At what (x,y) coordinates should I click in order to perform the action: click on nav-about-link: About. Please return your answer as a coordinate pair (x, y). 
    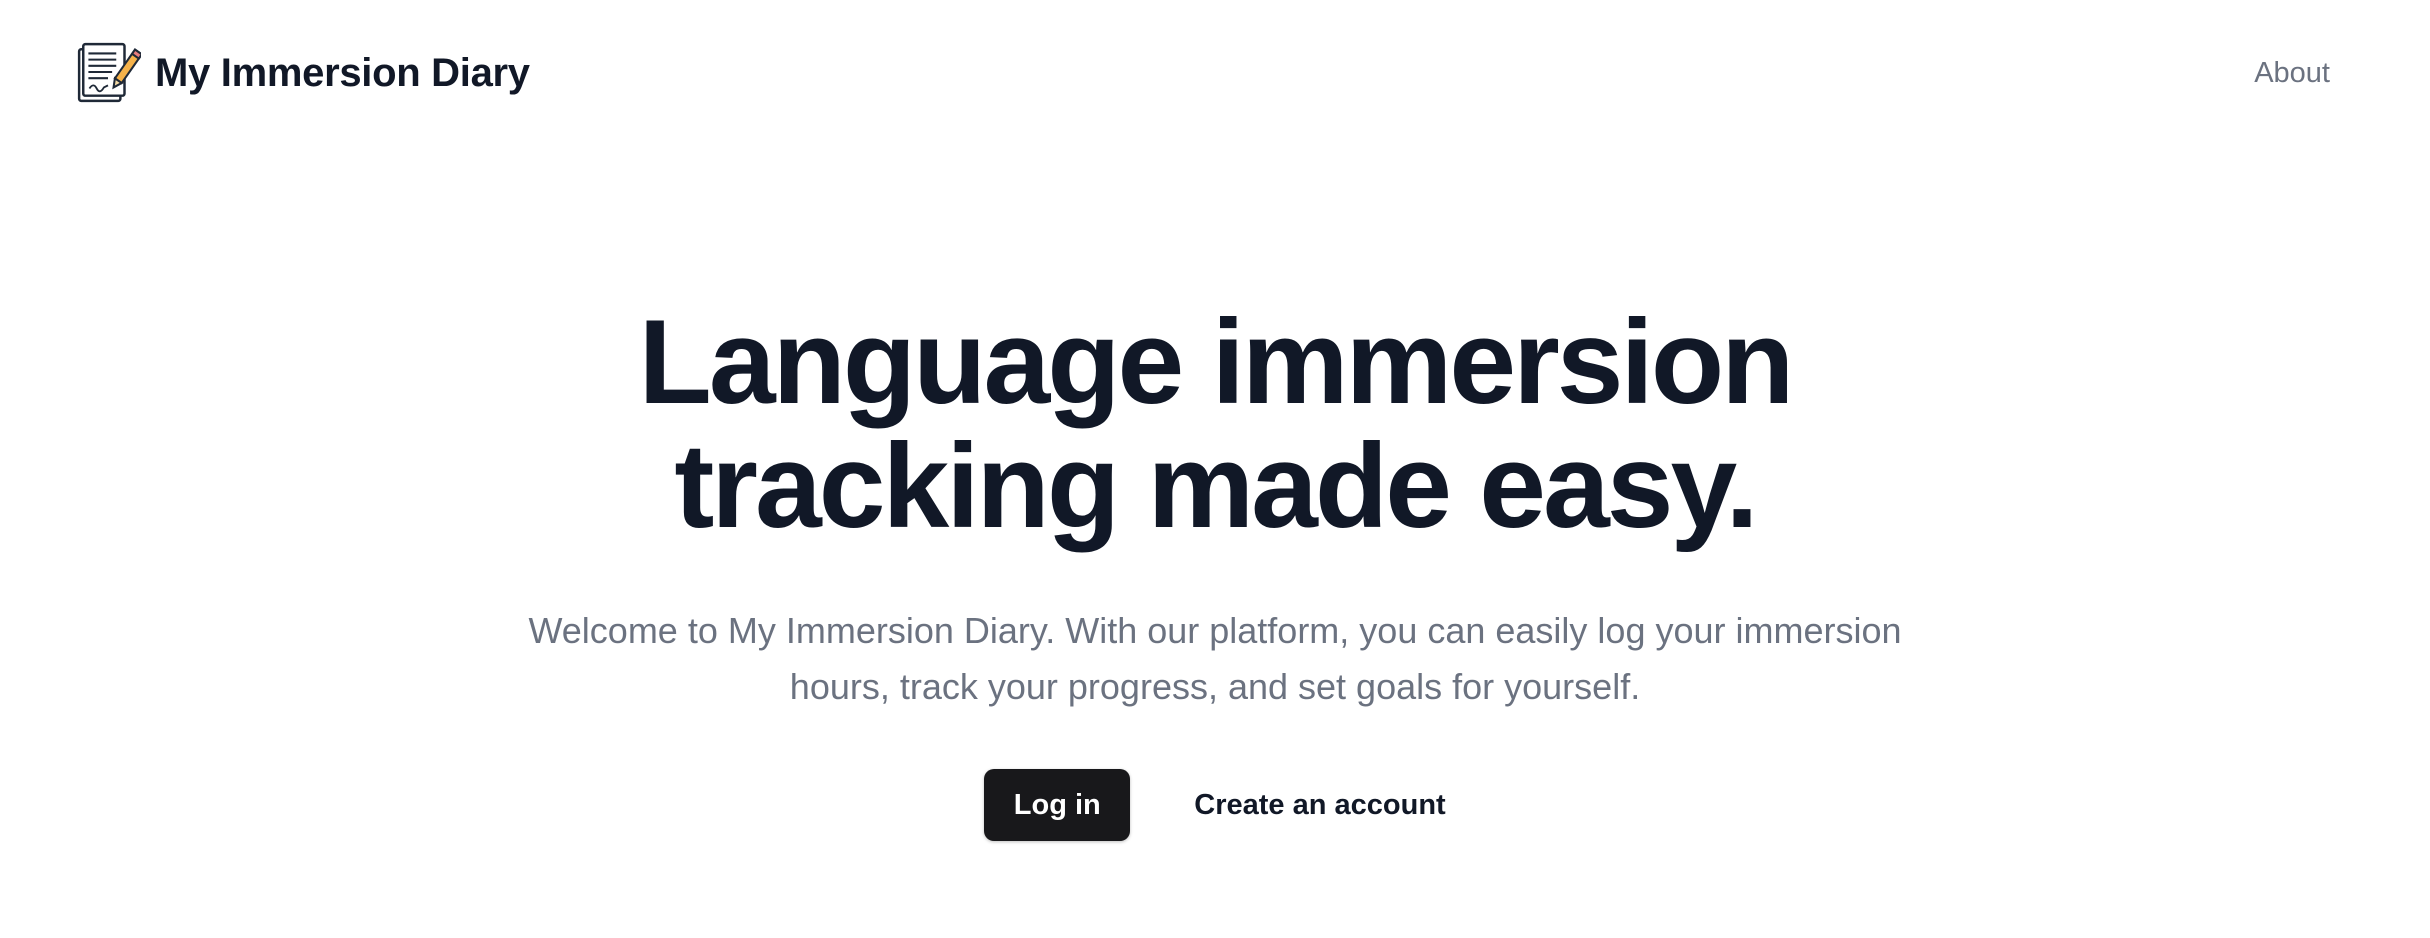
    Looking at the image, I should click on (2292, 73).